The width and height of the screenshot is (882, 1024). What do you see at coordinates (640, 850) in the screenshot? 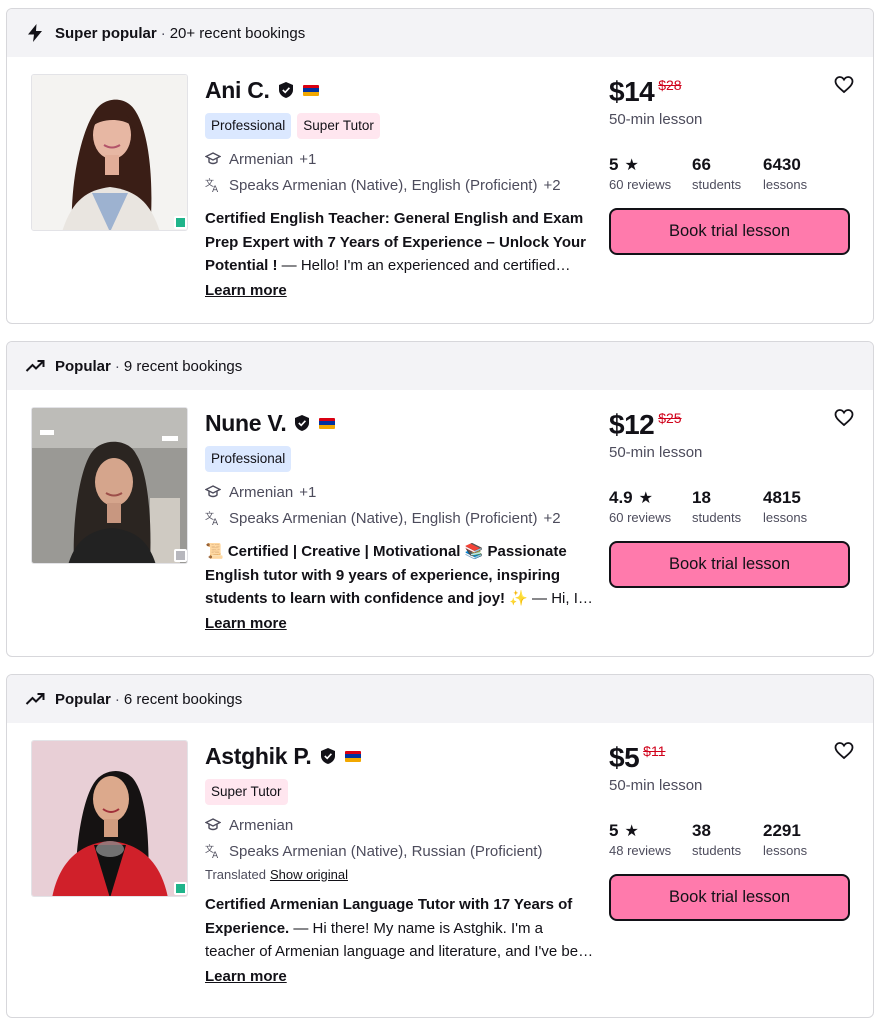
I see `reviews-count: 48 reviews` at bounding box center [640, 850].